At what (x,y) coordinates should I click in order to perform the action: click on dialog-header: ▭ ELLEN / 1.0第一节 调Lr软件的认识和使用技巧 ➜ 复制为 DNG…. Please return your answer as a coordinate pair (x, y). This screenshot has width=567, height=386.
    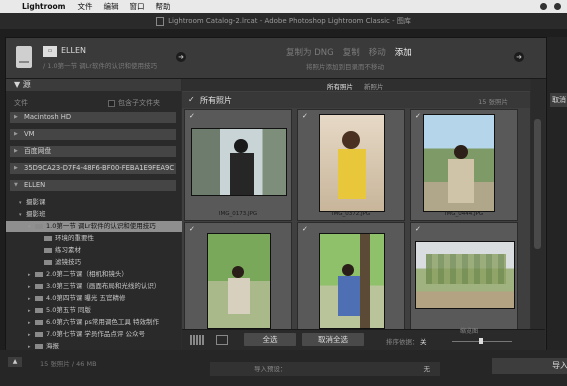
    Looking at the image, I should click on (276, 58).